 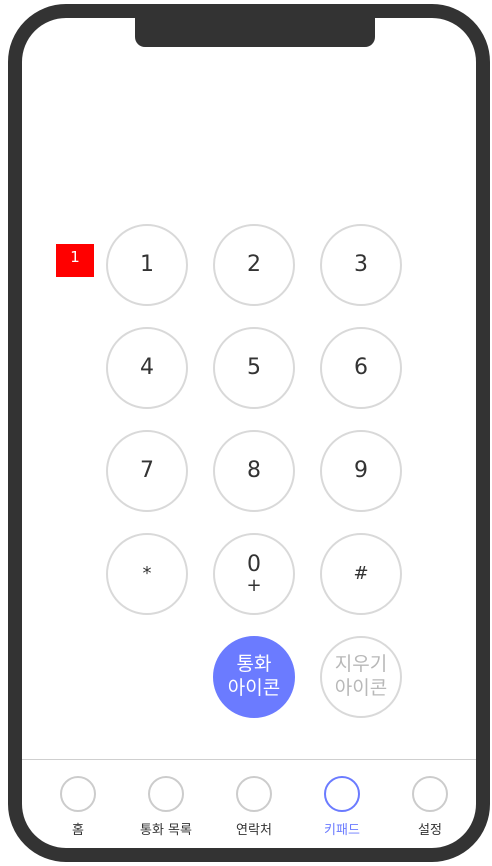 What do you see at coordinates (255, 32) in the screenshot?
I see `notch` at bounding box center [255, 32].